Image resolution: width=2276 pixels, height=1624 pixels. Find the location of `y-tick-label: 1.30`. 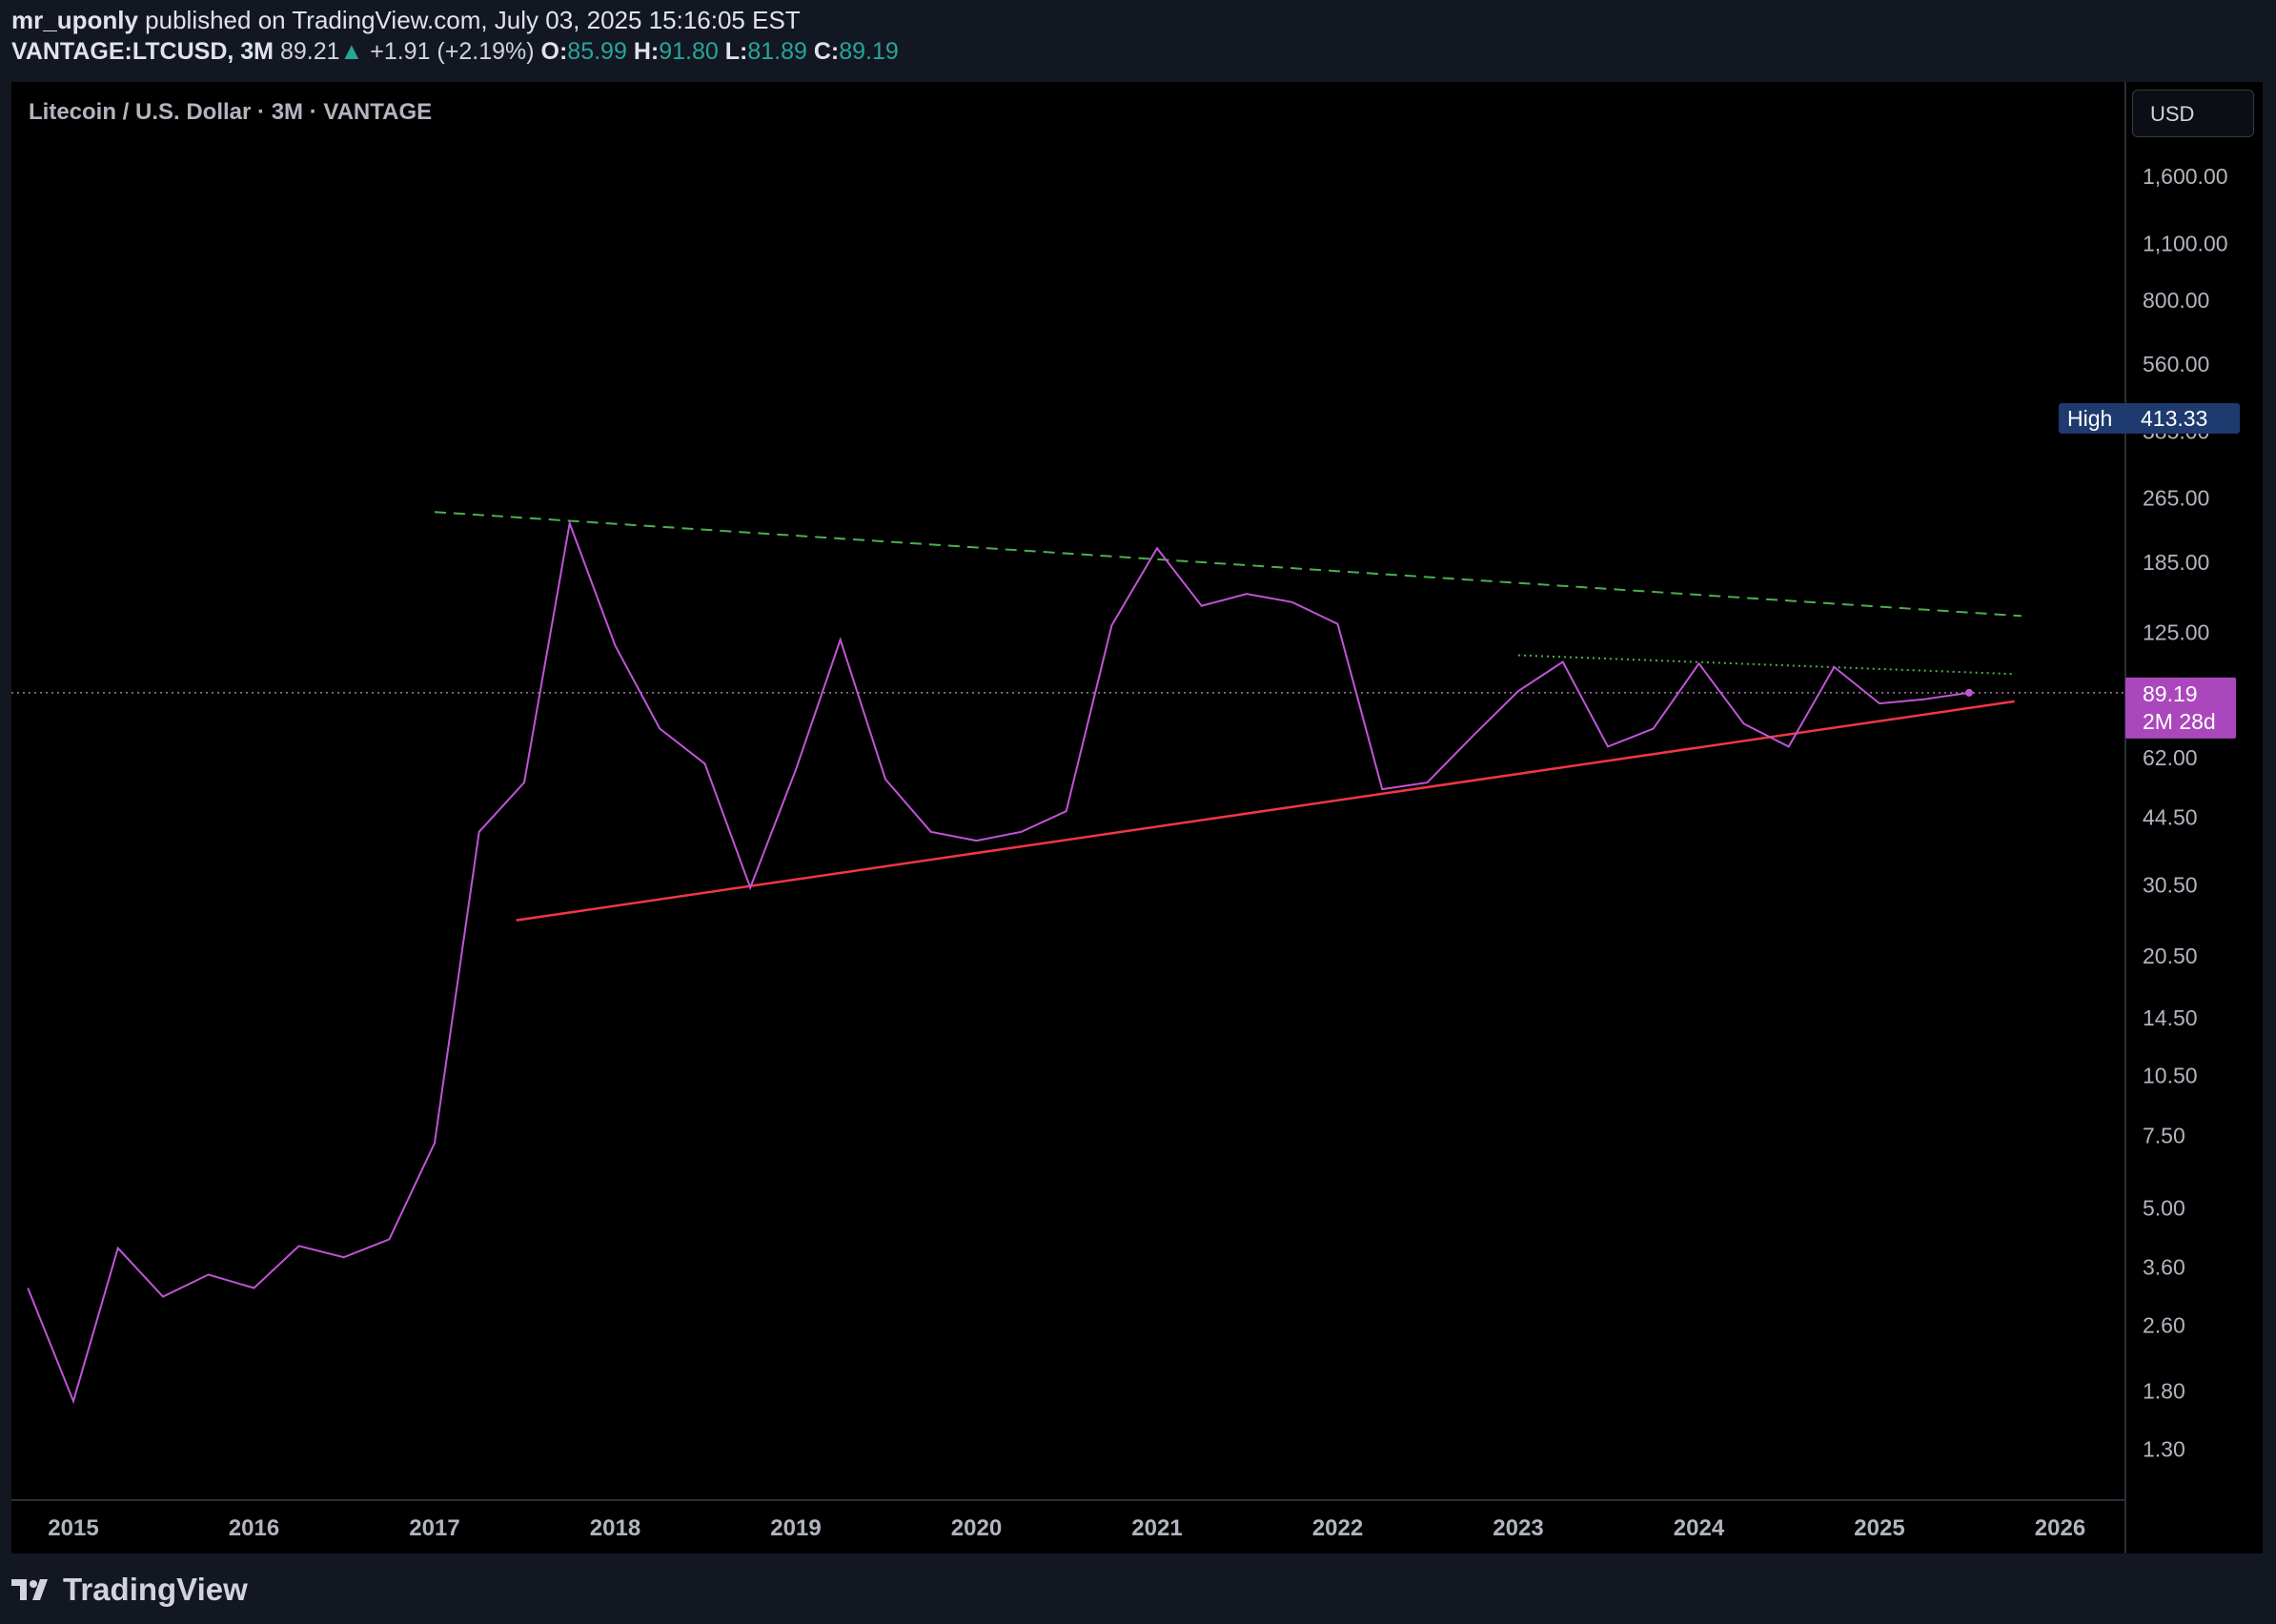

y-tick-label: 1.30 is located at coordinates (2164, 1449).